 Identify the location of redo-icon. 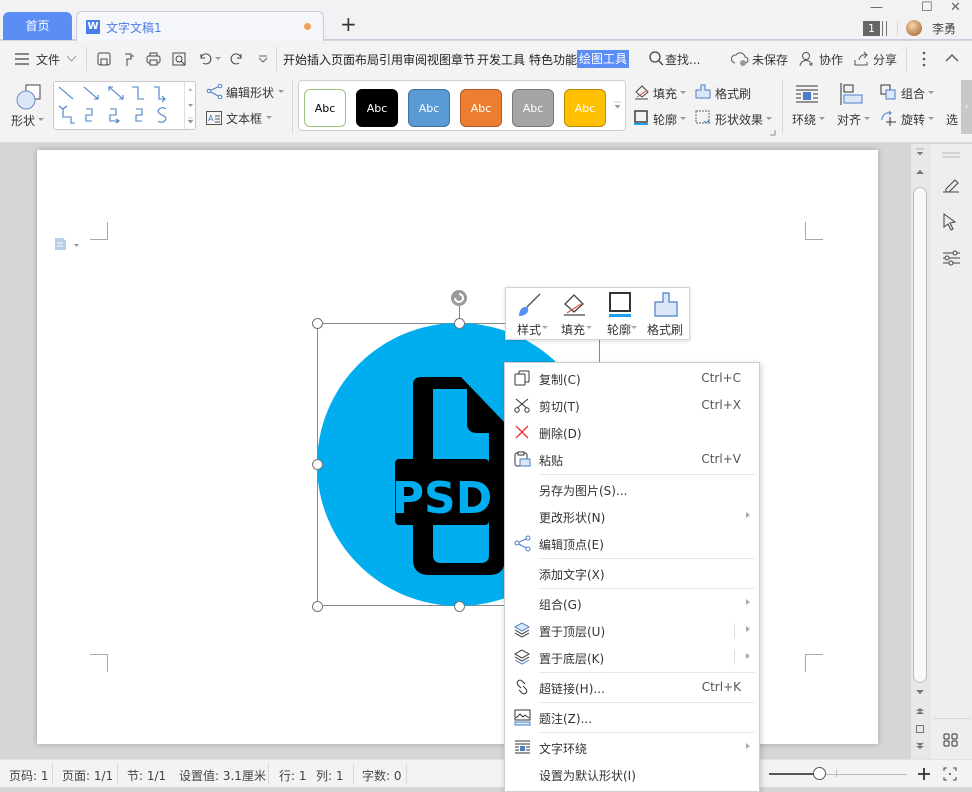
(237, 58).